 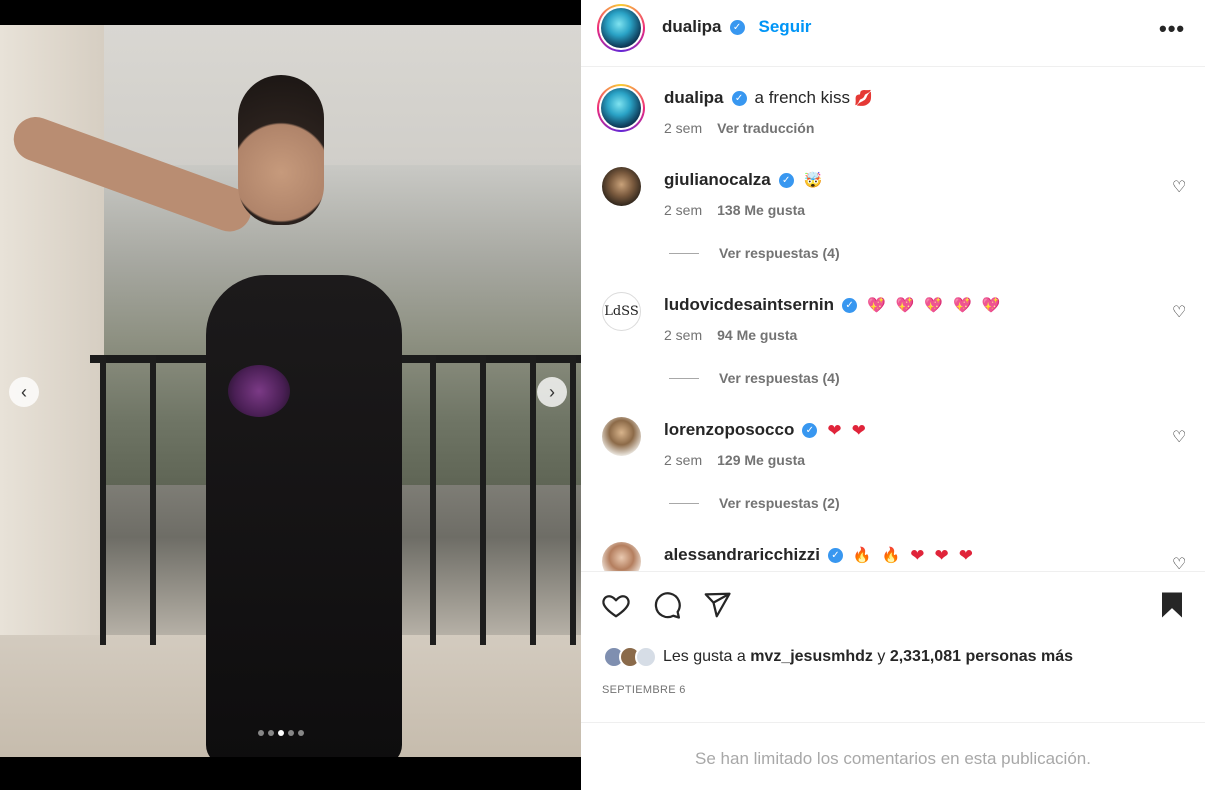 I want to click on share-send-icon, so click(x=717, y=605).